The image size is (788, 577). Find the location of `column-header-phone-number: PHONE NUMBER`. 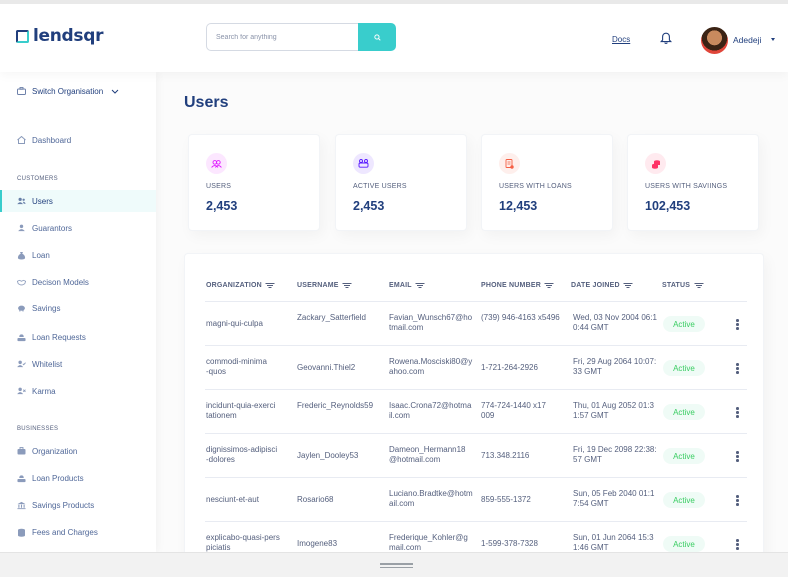

column-header-phone-number: PHONE NUMBER is located at coordinates (517, 285).